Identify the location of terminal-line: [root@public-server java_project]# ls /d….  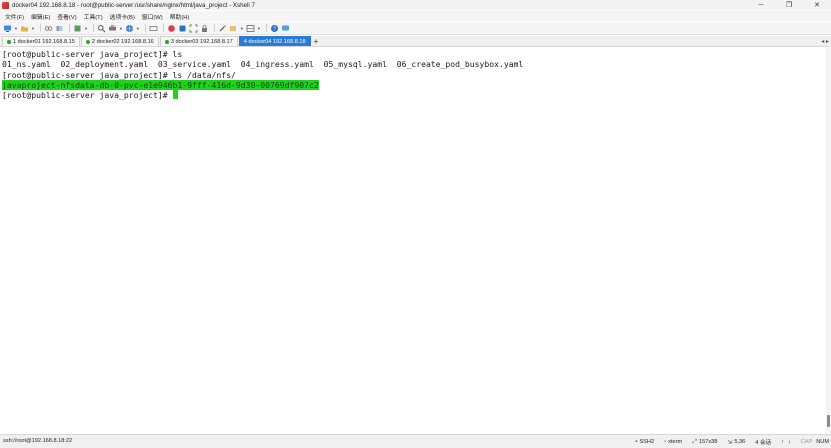
(119, 74).